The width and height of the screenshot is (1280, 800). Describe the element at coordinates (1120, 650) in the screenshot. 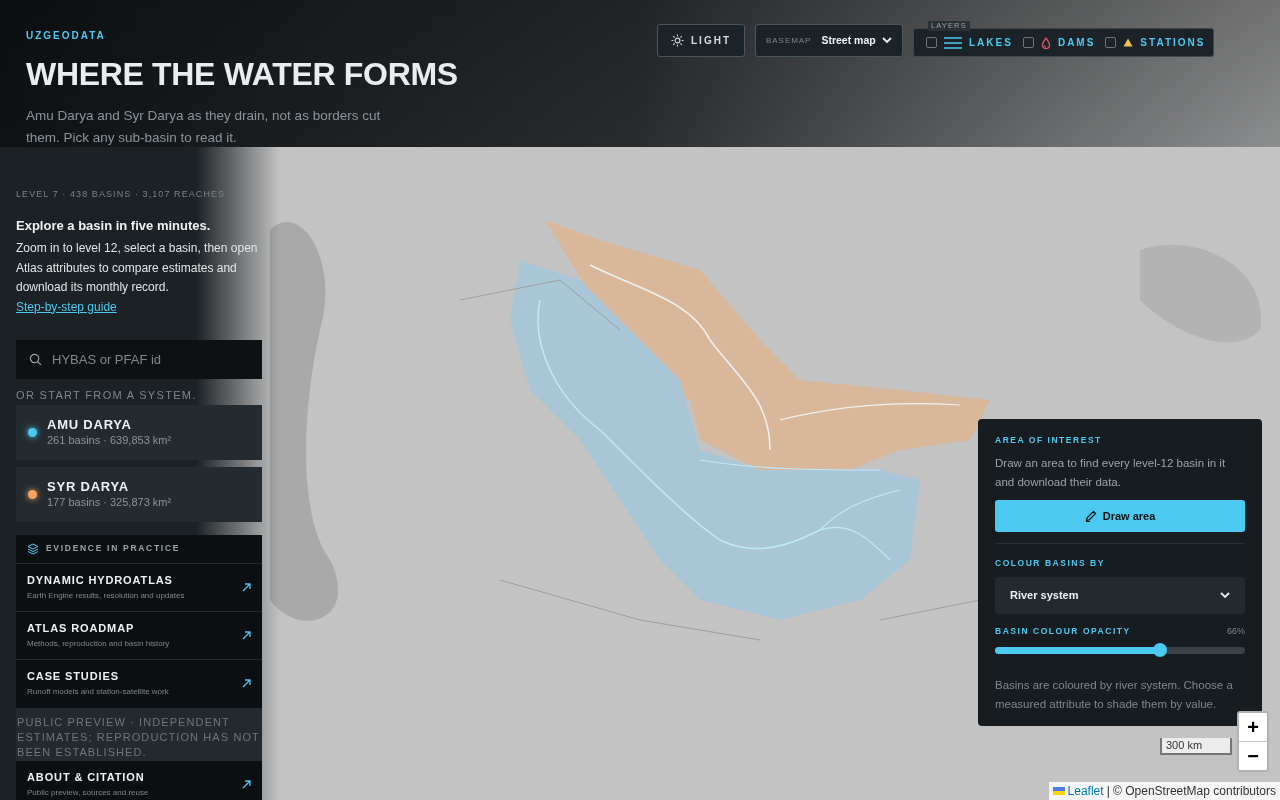

I see `opacity-slider` at that location.